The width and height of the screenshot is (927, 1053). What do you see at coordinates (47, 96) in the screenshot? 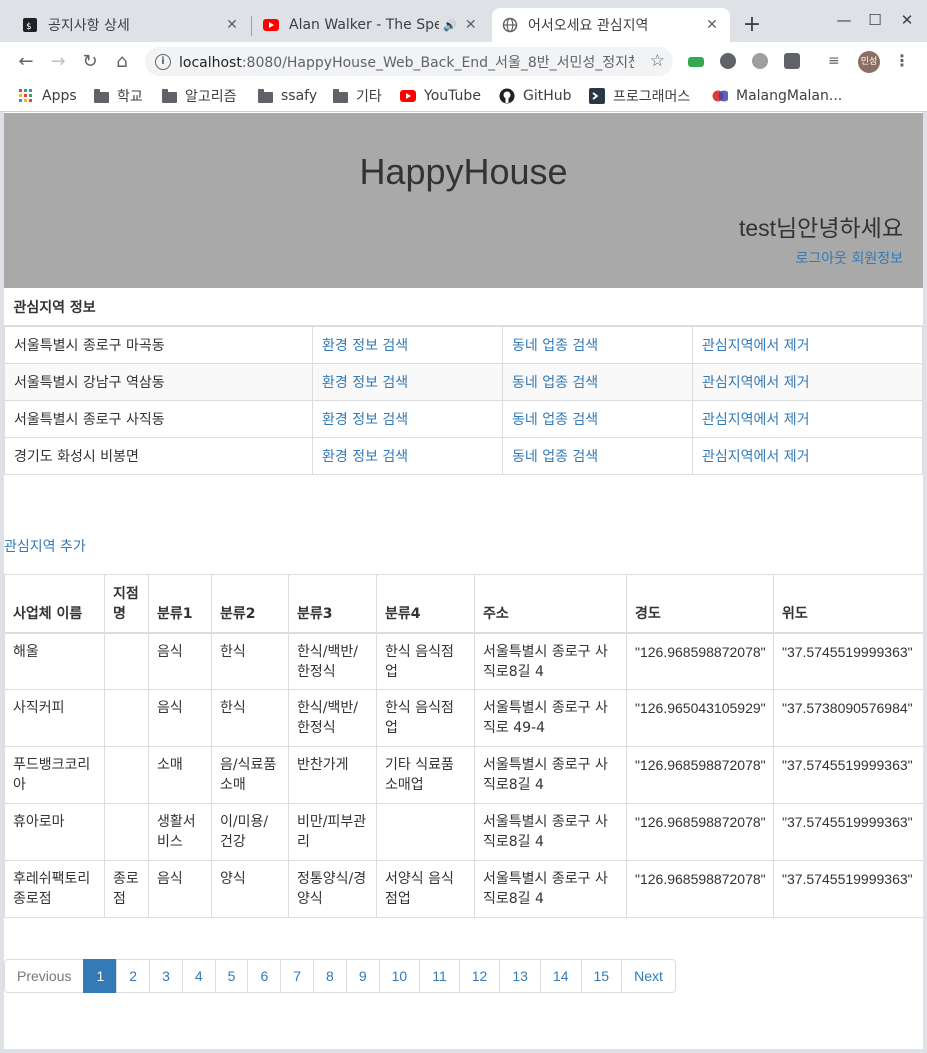
I see `bookmark-apps: Apps` at bounding box center [47, 96].